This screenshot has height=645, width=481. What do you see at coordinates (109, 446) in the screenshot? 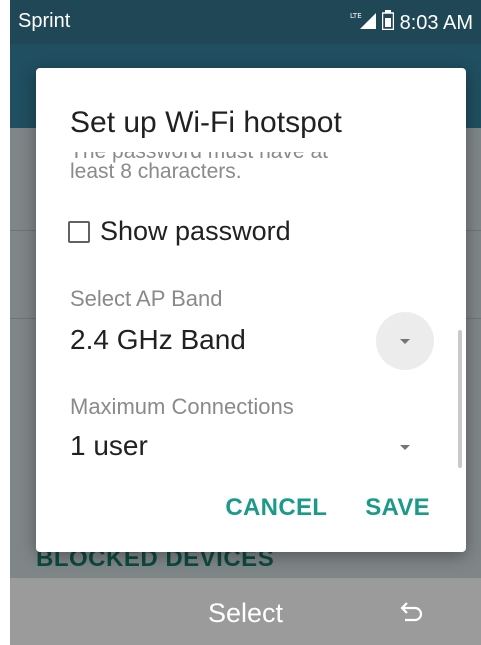
I see `max-connections-value: 1 user` at bounding box center [109, 446].